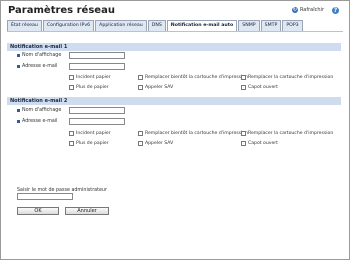  I want to click on tab-divider, so click(175, 31).